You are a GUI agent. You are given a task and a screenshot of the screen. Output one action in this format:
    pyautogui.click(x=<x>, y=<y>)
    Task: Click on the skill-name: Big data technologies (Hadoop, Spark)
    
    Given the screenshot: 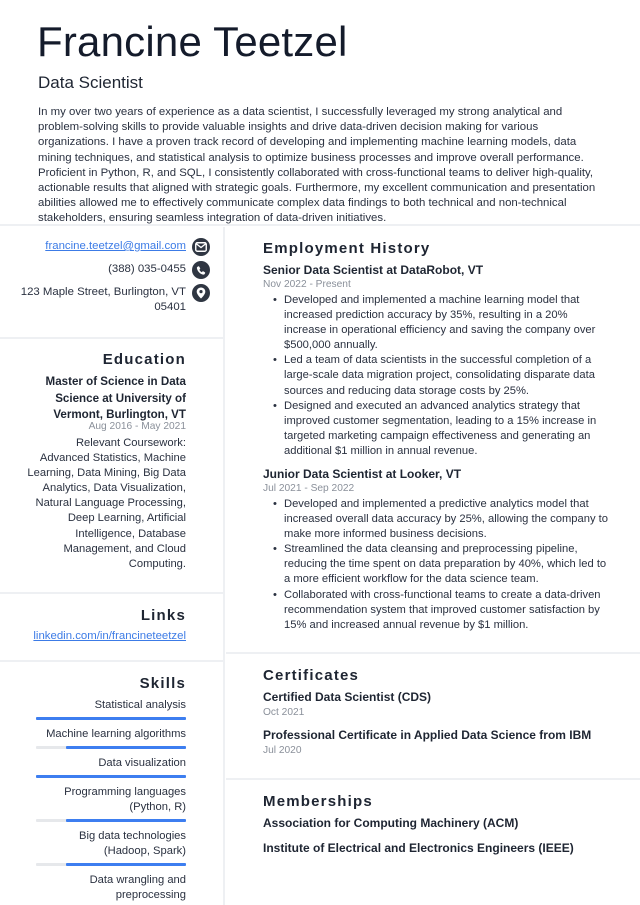 What is the action you would take?
    pyautogui.click(x=132, y=843)
    